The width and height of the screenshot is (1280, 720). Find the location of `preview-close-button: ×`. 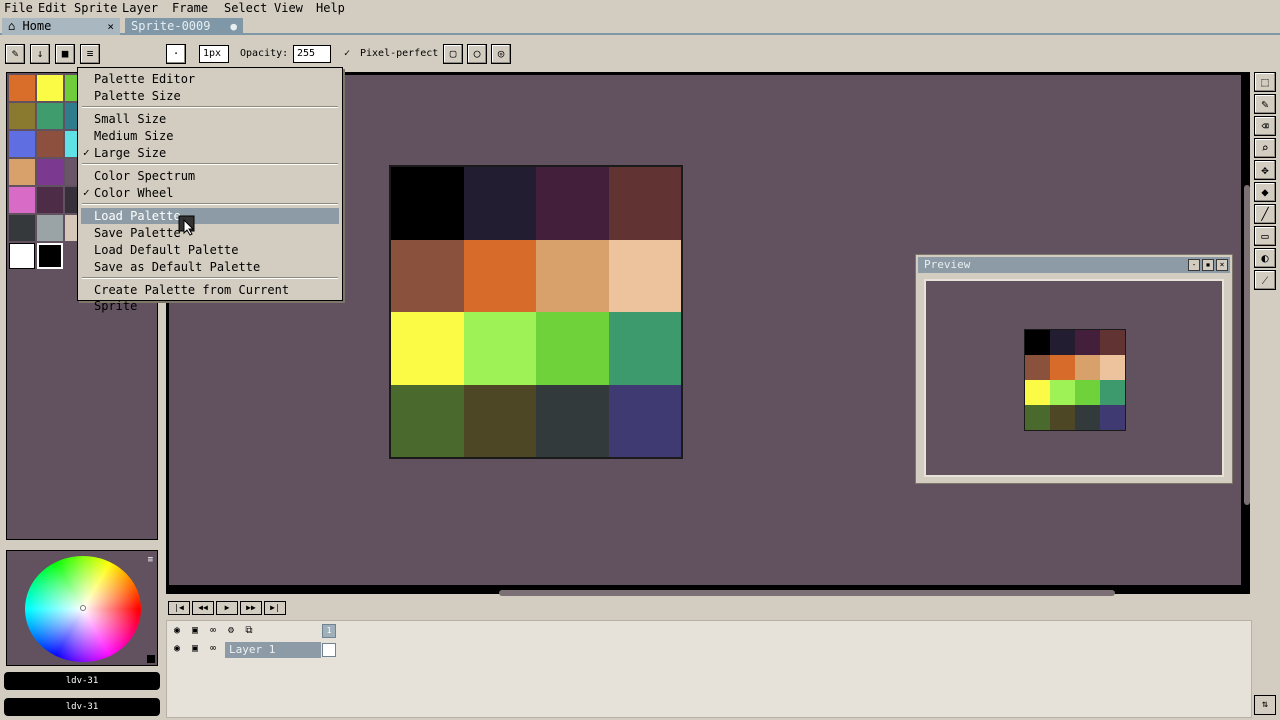

preview-close-button: × is located at coordinates (1222, 265).